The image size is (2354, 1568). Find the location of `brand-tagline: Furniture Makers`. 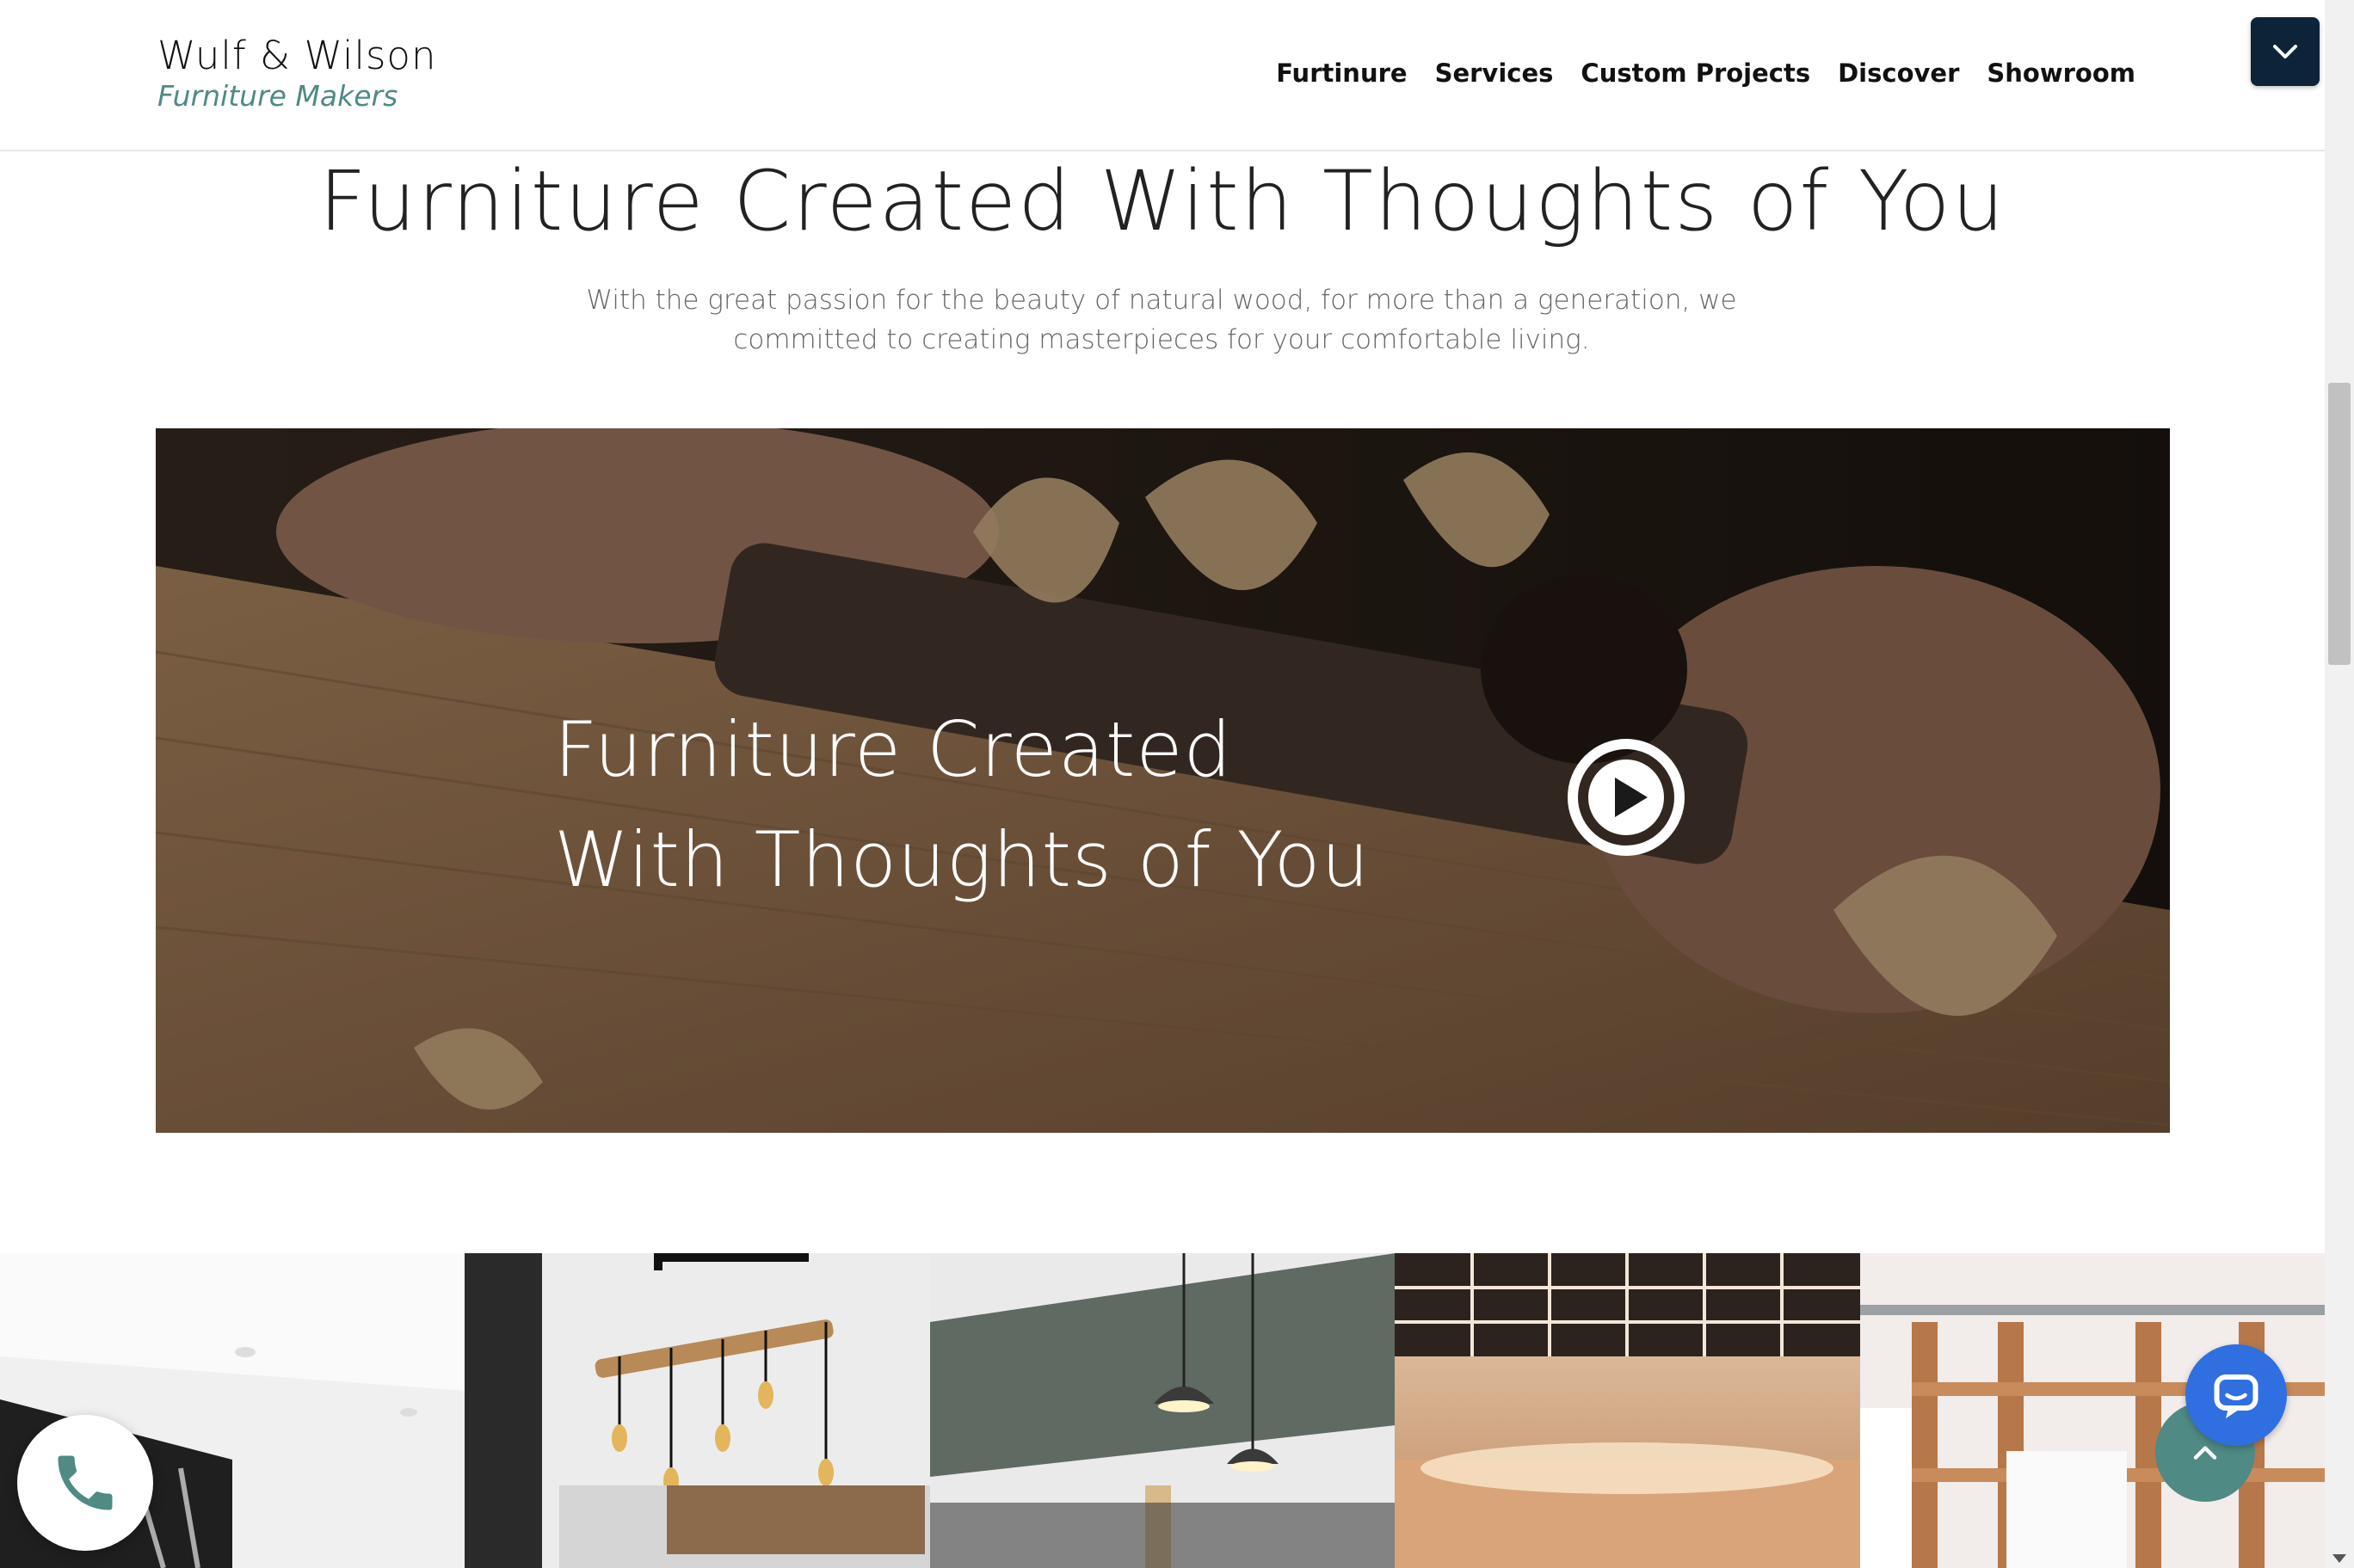

brand-tagline: Furniture Makers is located at coordinates (277, 96).